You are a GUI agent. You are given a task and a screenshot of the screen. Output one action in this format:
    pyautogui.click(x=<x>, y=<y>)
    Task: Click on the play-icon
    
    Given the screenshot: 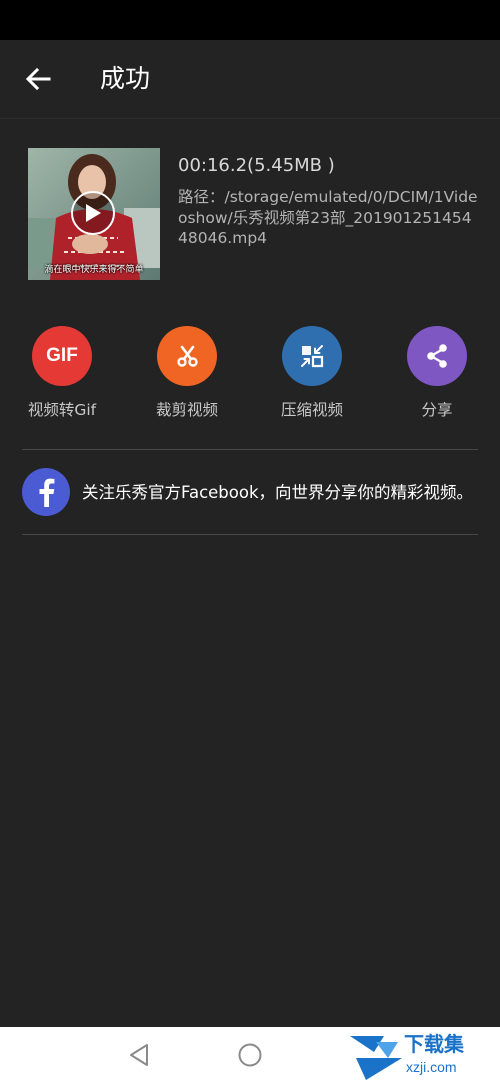 What is the action you would take?
    pyautogui.click(x=93, y=213)
    